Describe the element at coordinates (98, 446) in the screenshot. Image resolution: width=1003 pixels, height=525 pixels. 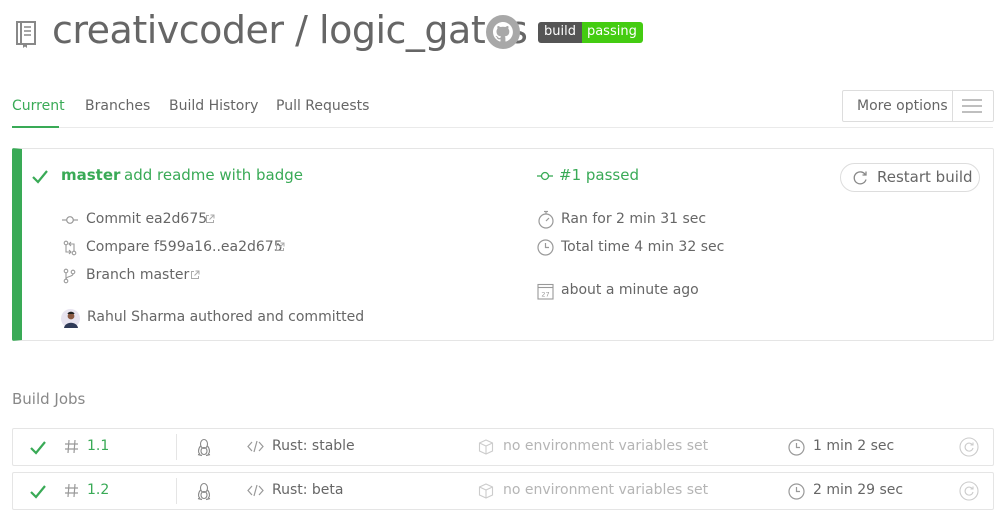
I see `job-number: 1.1` at that location.